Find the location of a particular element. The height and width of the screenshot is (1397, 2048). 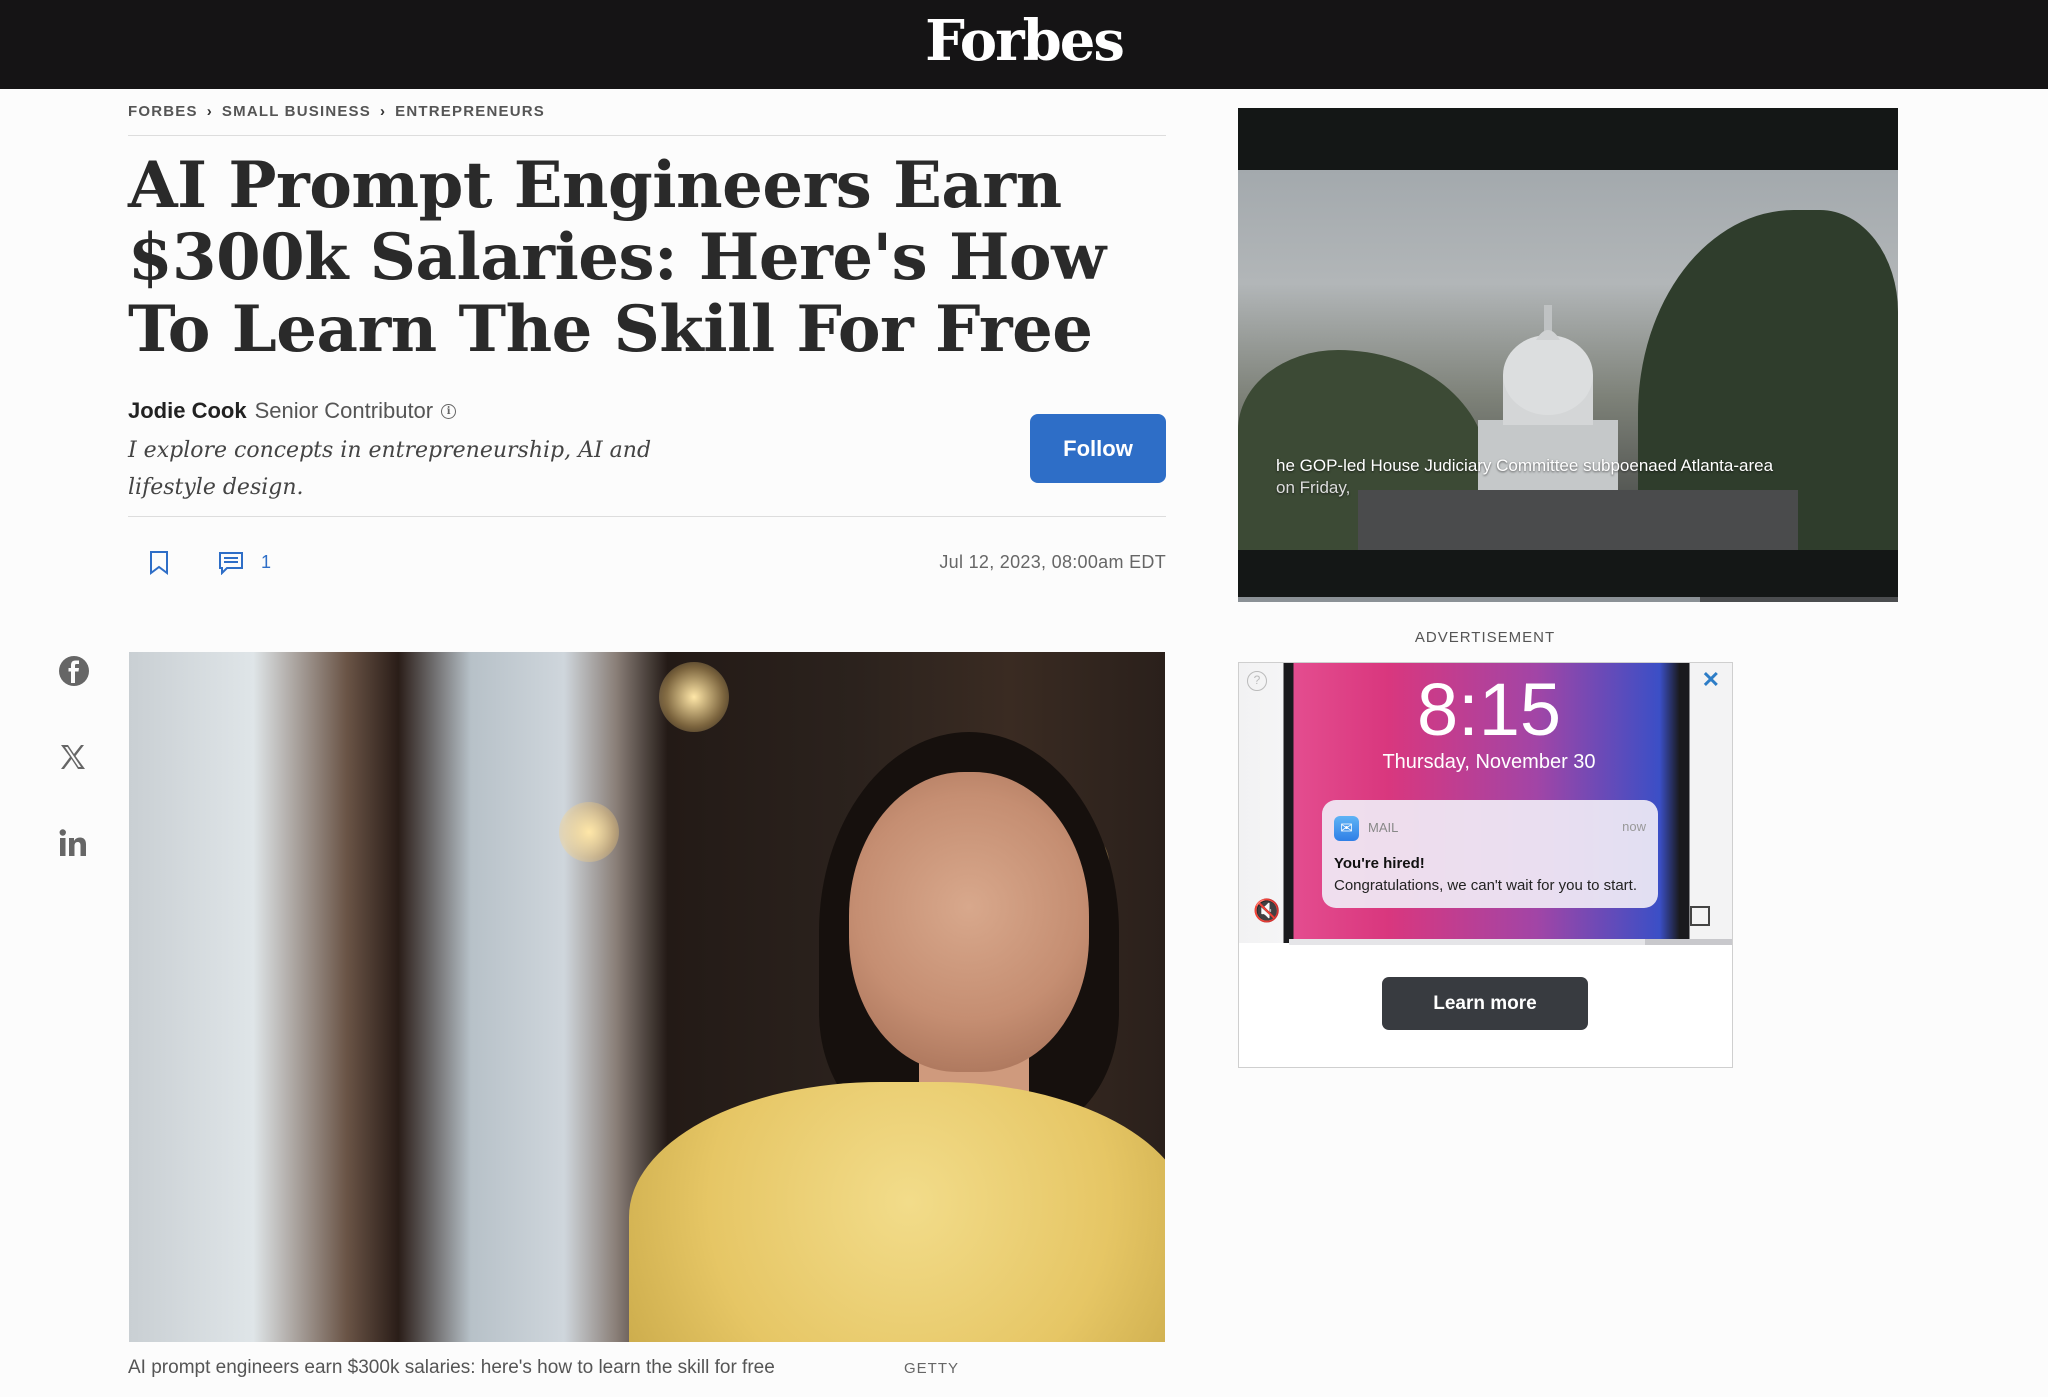

notification-time: now is located at coordinates (1634, 826).